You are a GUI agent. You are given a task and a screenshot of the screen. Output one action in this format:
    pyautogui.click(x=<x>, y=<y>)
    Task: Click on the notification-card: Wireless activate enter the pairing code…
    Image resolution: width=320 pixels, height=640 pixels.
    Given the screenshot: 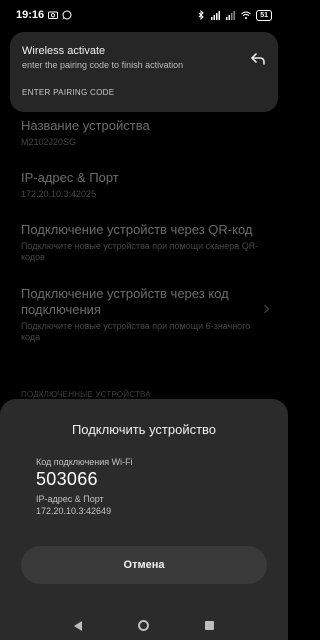 What is the action you would take?
    pyautogui.click(x=144, y=72)
    